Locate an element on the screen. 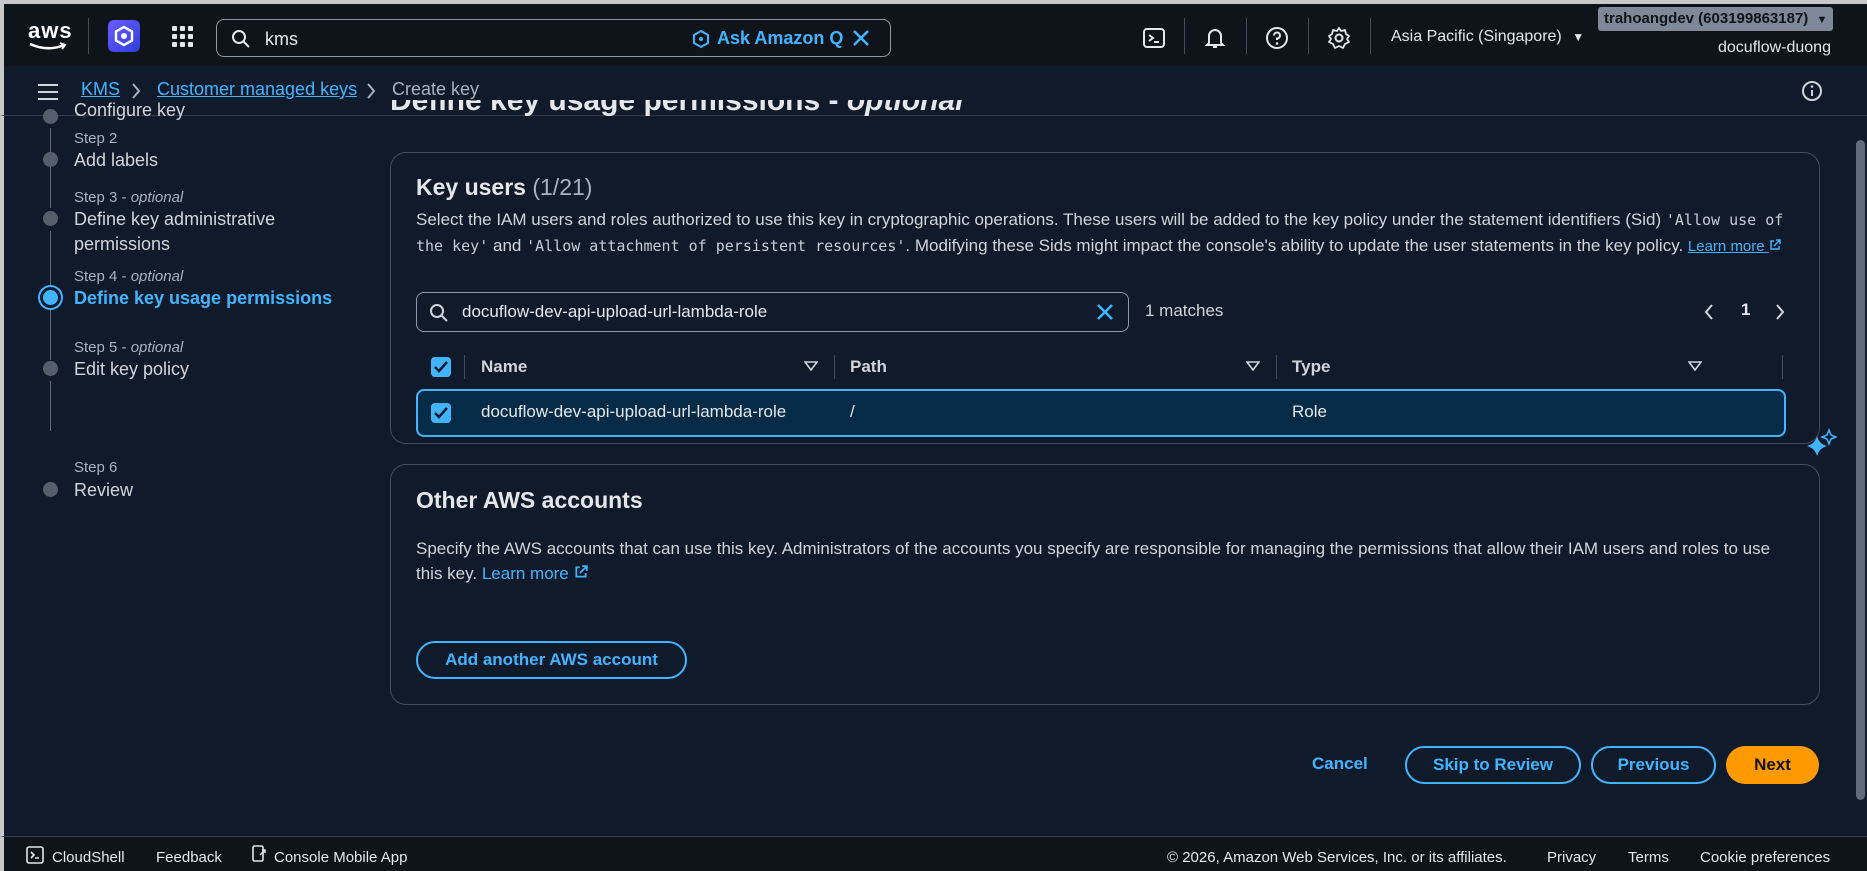 The height and width of the screenshot is (871, 1867). settings-gear-icon is located at coordinates (1339, 38).